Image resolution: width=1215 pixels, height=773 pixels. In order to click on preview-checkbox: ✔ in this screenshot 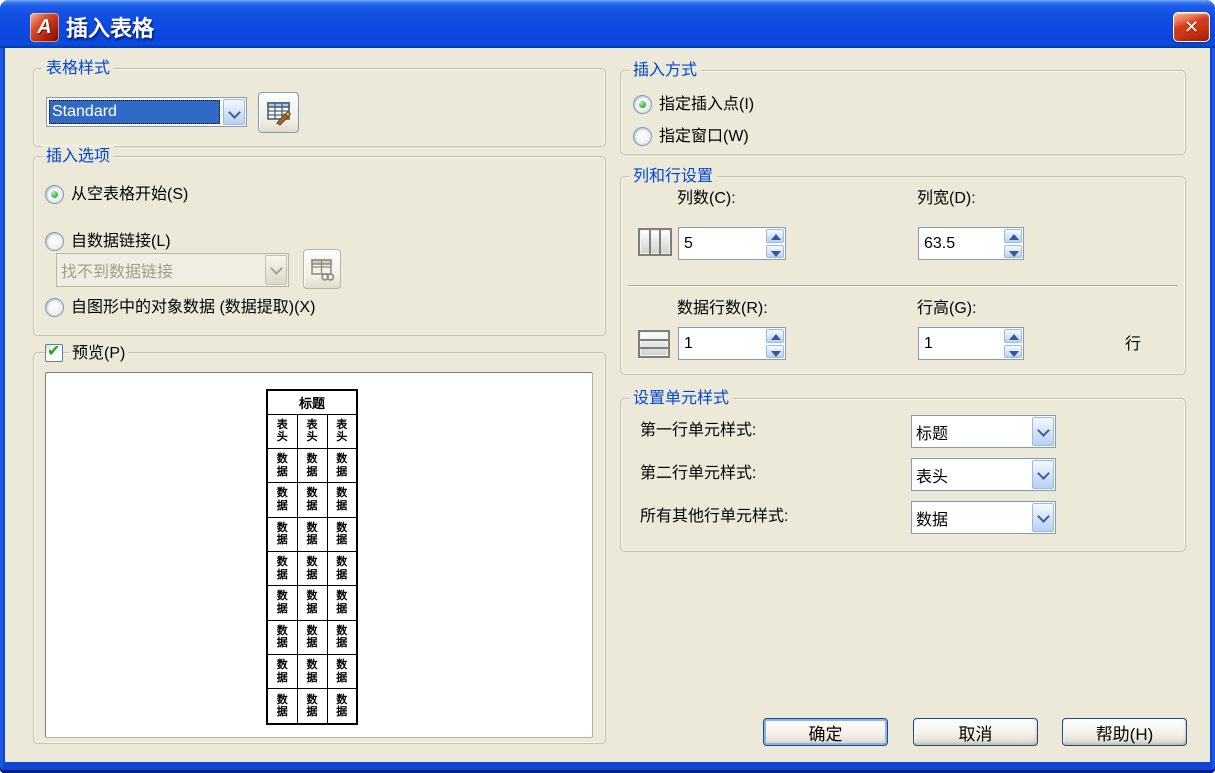, I will do `click(54, 352)`.